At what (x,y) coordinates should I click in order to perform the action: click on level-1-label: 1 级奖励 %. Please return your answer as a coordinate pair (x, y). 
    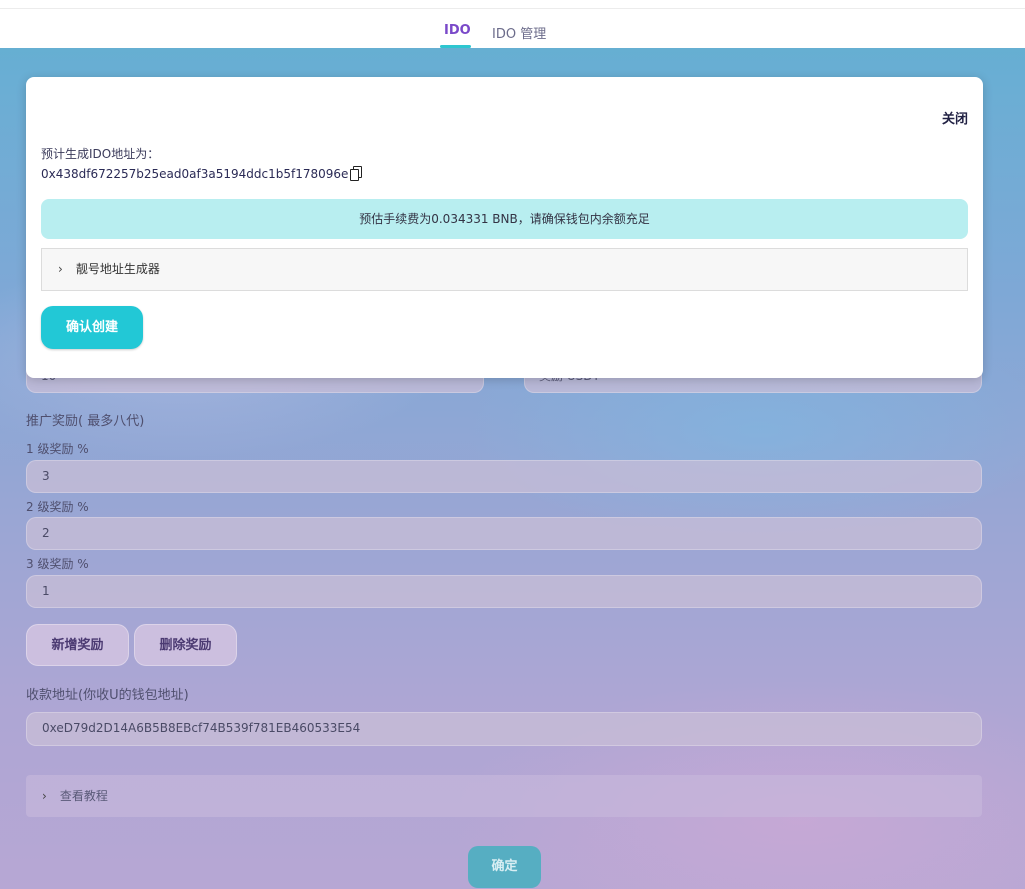
    Looking at the image, I should click on (57, 449).